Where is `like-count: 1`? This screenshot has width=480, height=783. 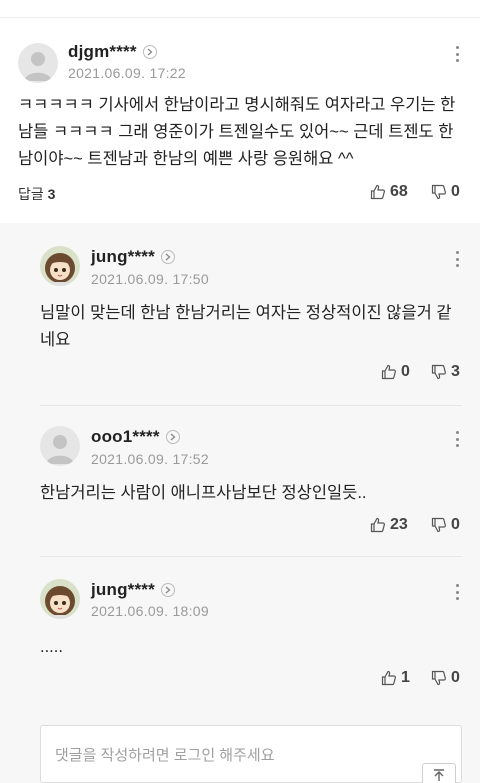
like-count: 1 is located at coordinates (405, 677).